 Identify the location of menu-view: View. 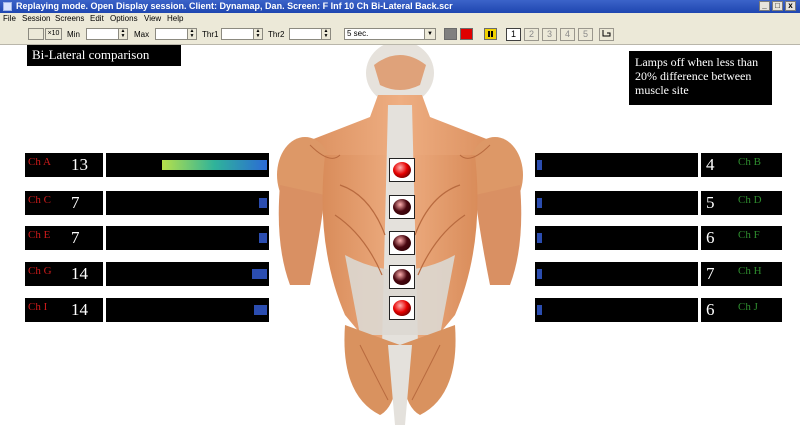
(152, 19).